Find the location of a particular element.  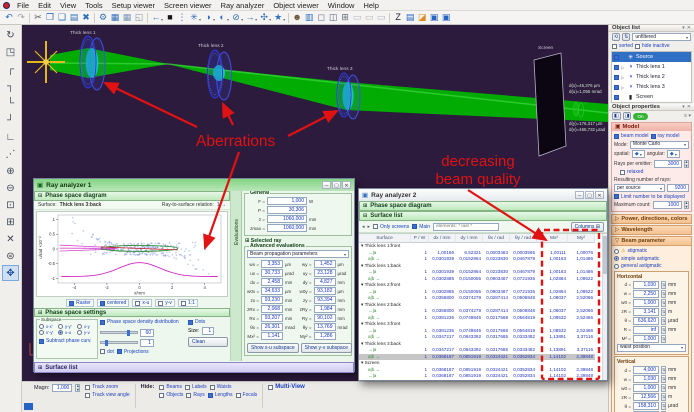

subspace-yv-radio: y-v is located at coordinates (86, 332).